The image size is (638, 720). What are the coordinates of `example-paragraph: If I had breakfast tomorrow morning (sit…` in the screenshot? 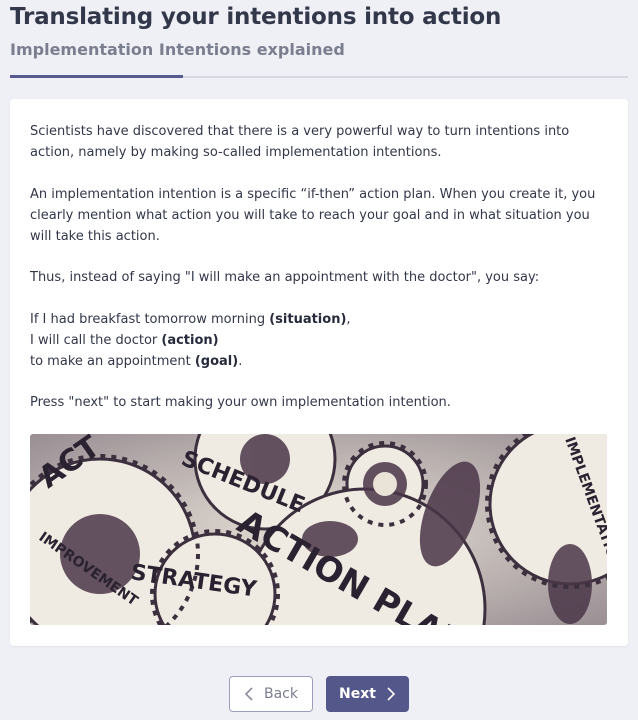 It's located at (320, 340).